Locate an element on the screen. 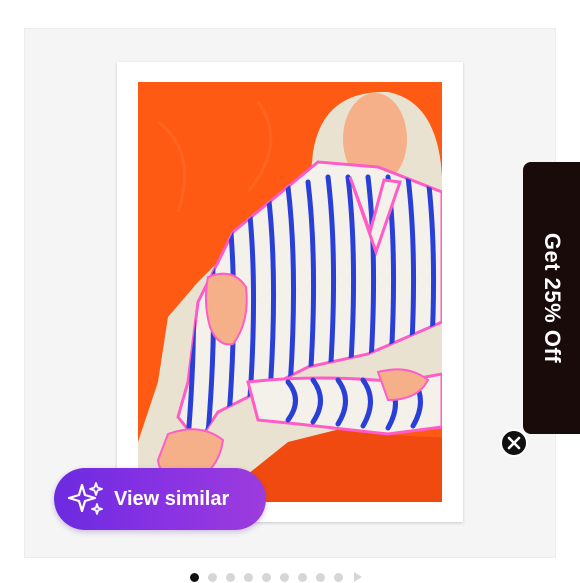 Image resolution: width=580 pixels, height=583 pixels. sparkle-icon is located at coordinates (85, 498).